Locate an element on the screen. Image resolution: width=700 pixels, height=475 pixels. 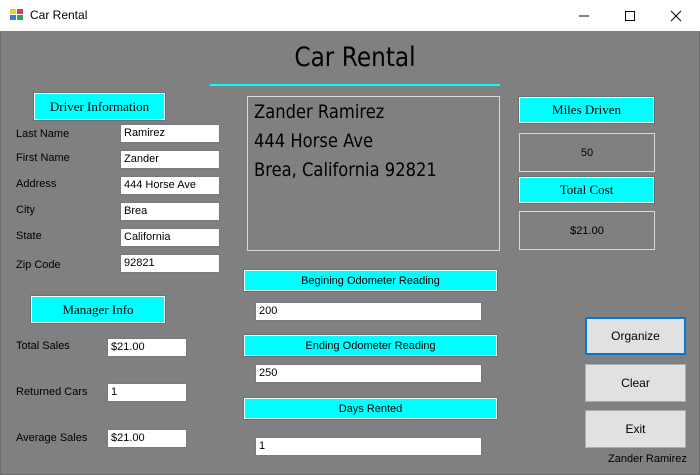
address-line-street: 444 Horse Ave is located at coordinates (314, 141).